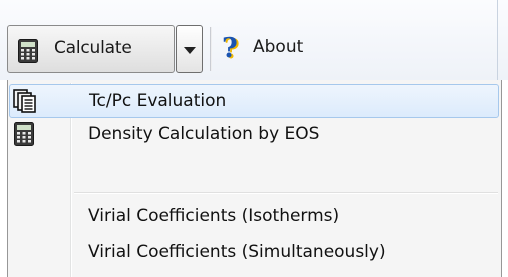 The height and width of the screenshot is (277, 508). I want to click on calculate-dropdown-button, so click(189, 49).